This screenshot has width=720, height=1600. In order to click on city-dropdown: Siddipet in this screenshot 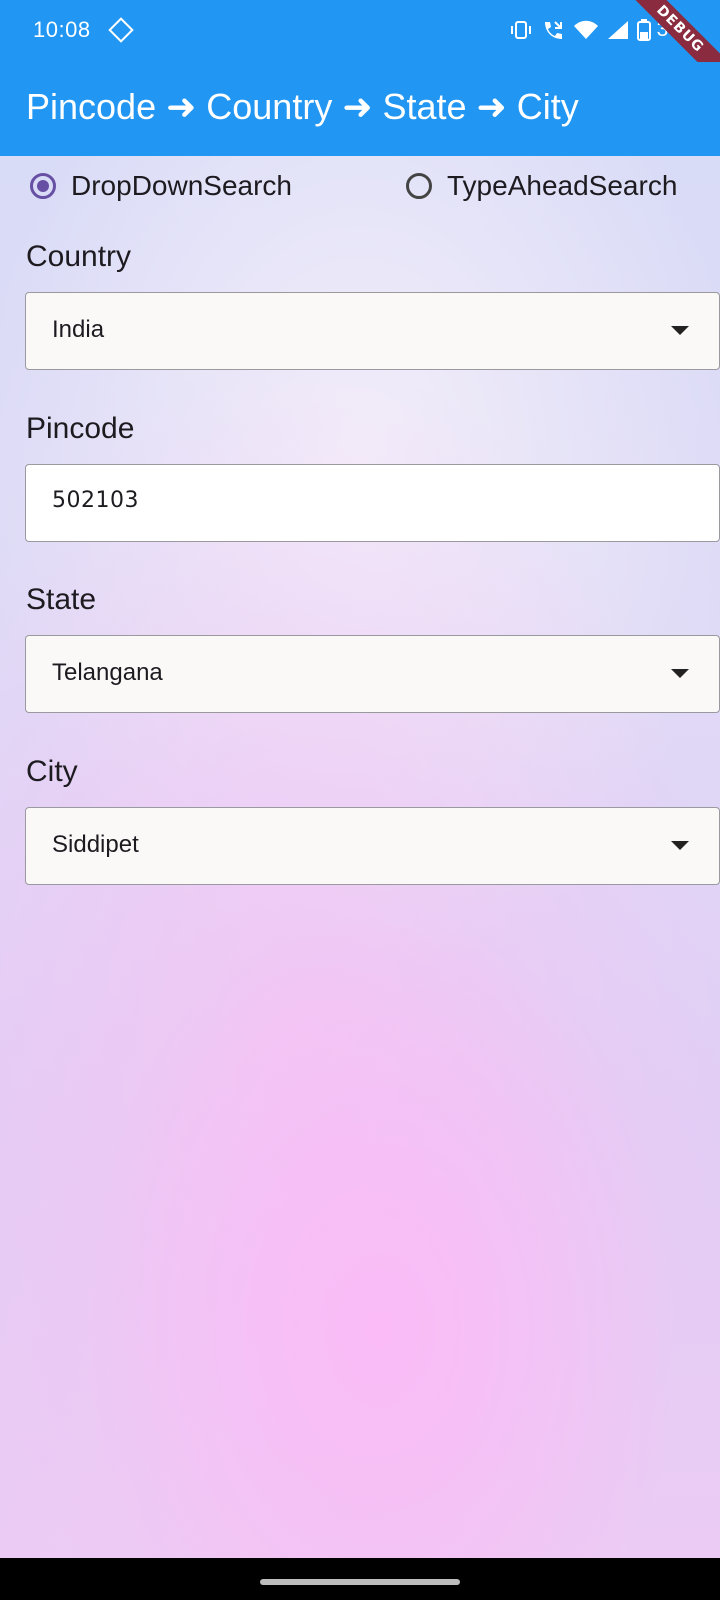, I will do `click(372, 846)`.